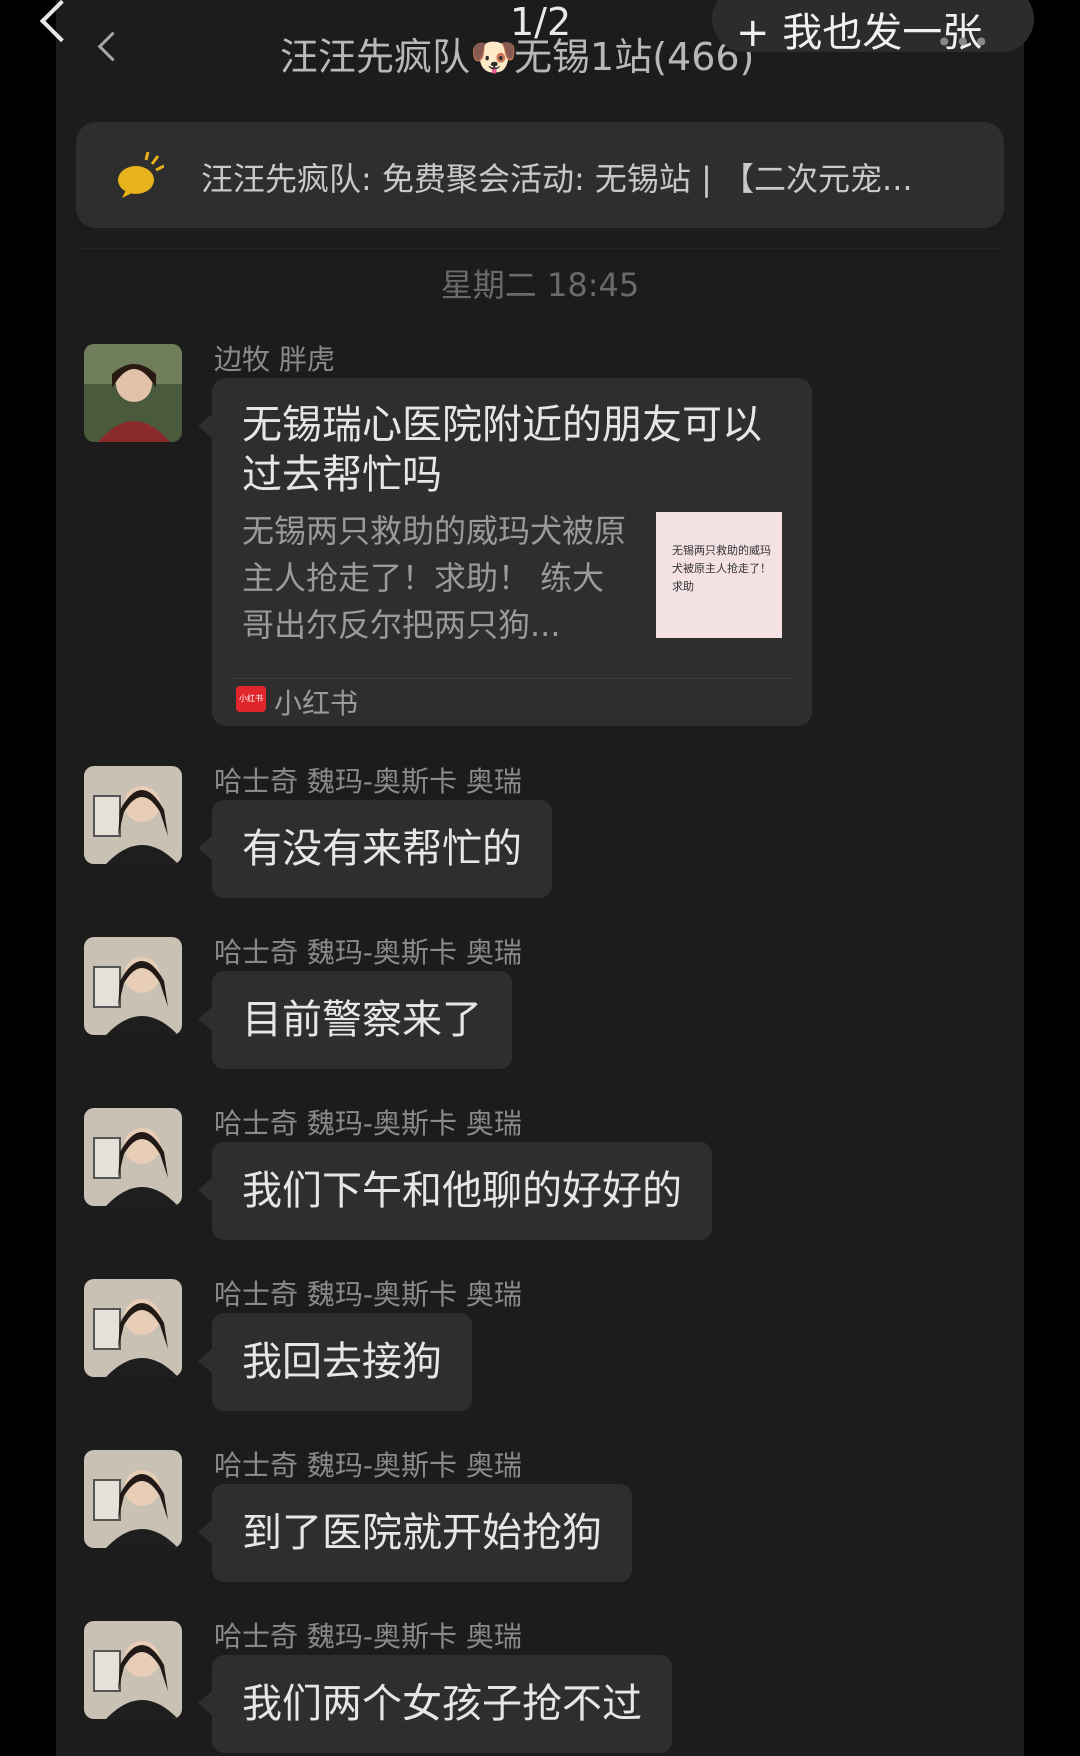 Image resolution: width=1080 pixels, height=1756 pixels. I want to click on viewer-back-icon, so click(61, 21).